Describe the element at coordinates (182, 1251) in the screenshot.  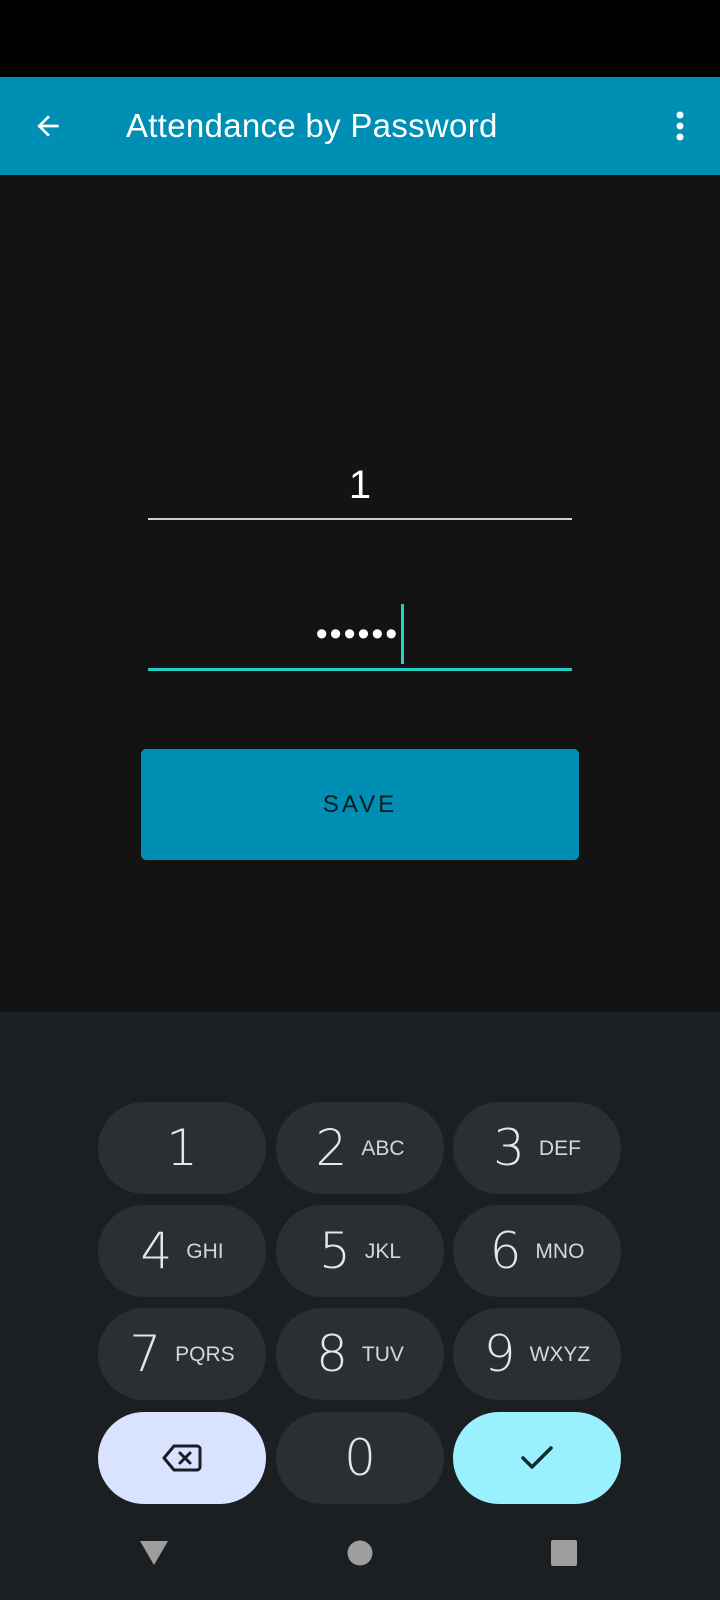
I see `key-4: 4 GHI` at that location.